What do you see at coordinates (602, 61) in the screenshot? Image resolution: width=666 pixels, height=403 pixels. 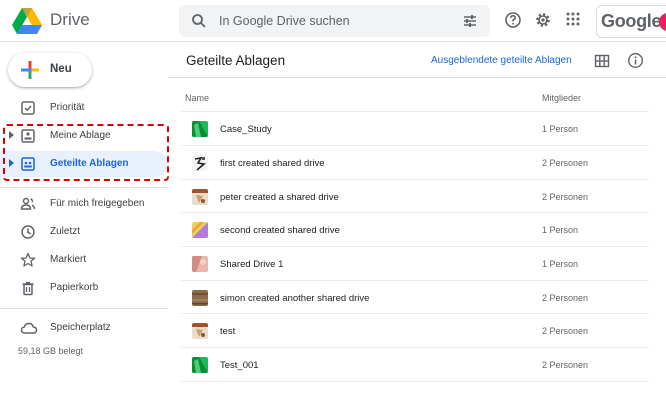 I see `grid-view-icon` at bounding box center [602, 61].